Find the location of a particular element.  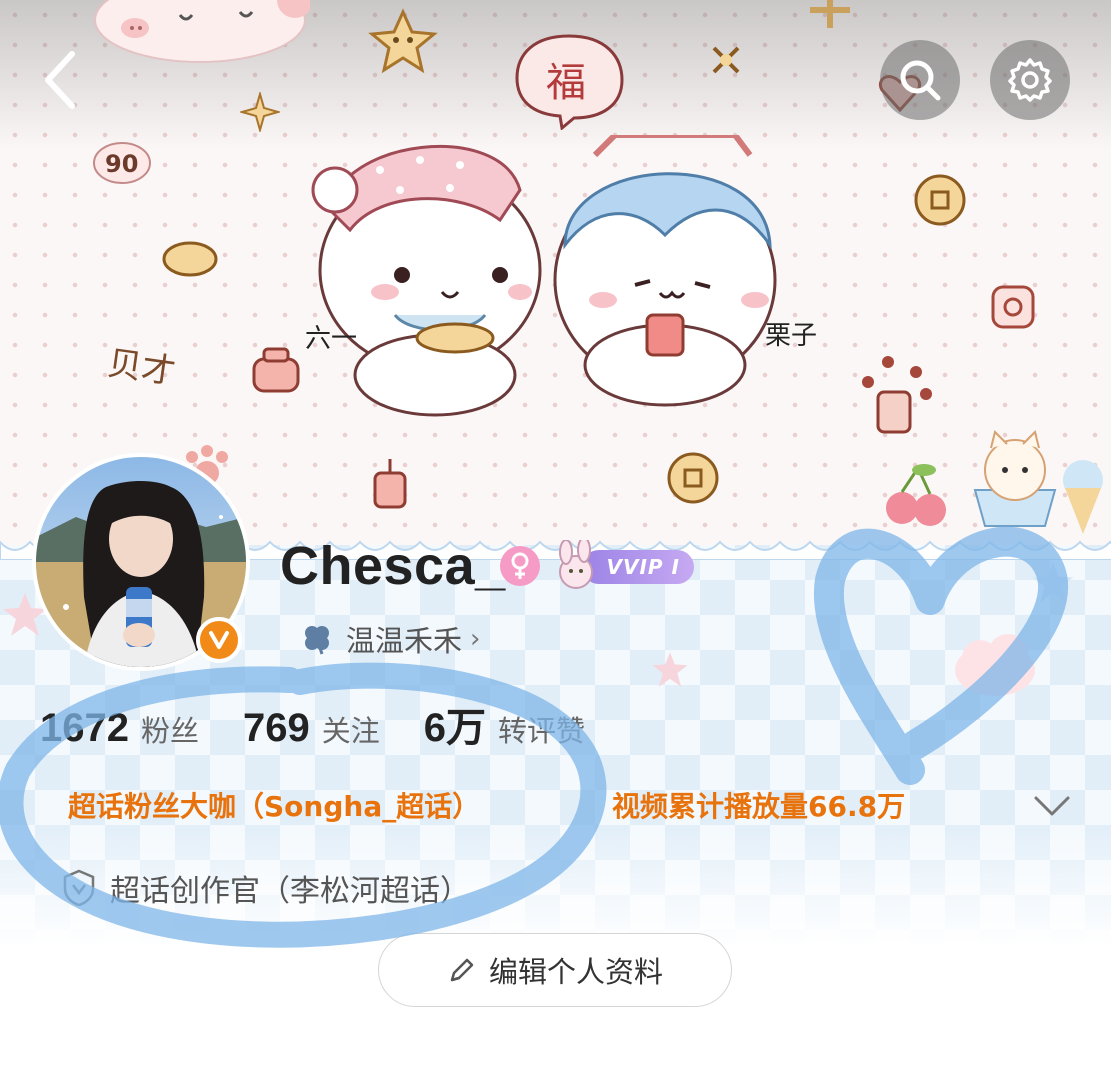

pig-doodle is located at coordinates (202, 31).